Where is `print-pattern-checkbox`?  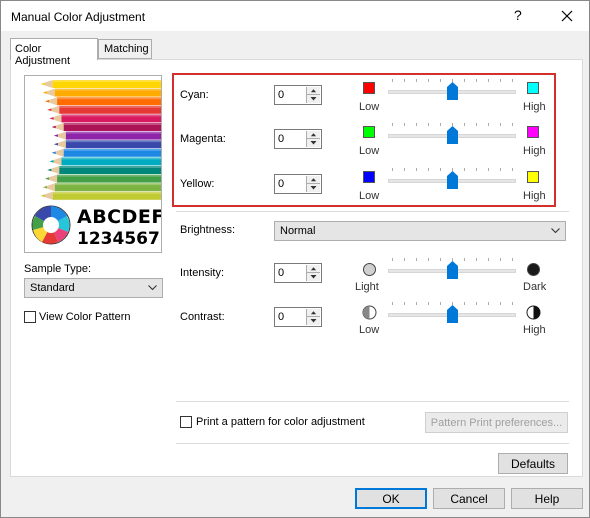
print-pattern-checkbox is located at coordinates (186, 422).